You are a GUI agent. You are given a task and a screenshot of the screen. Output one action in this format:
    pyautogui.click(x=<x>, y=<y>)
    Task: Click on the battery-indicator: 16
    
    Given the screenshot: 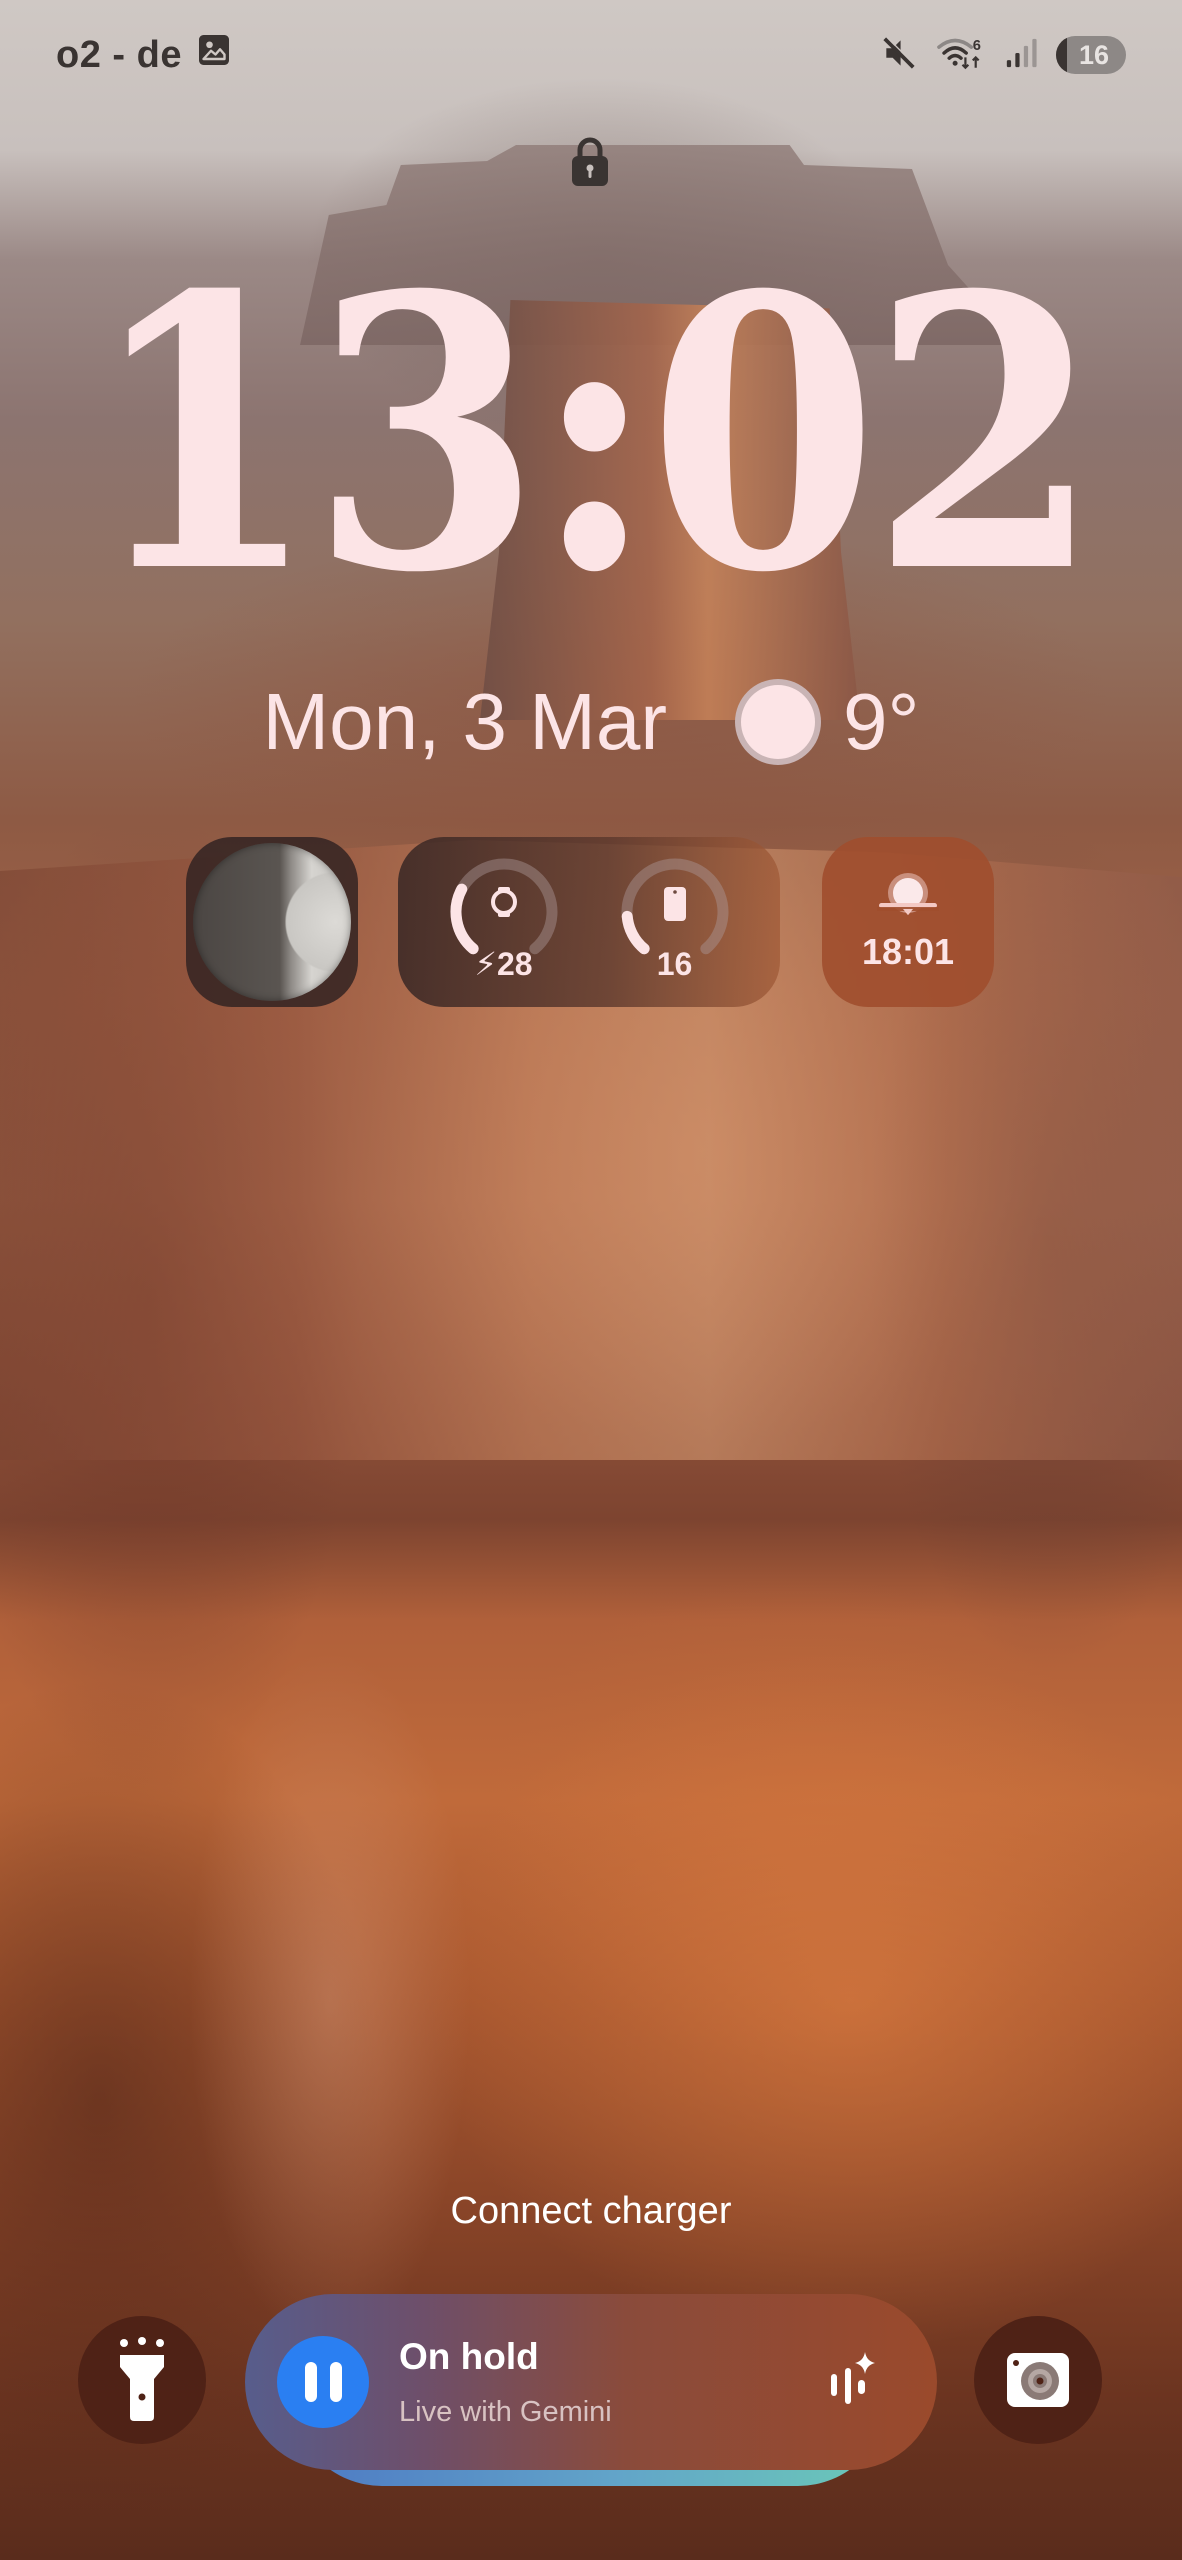 What is the action you would take?
    pyautogui.click(x=1091, y=55)
    